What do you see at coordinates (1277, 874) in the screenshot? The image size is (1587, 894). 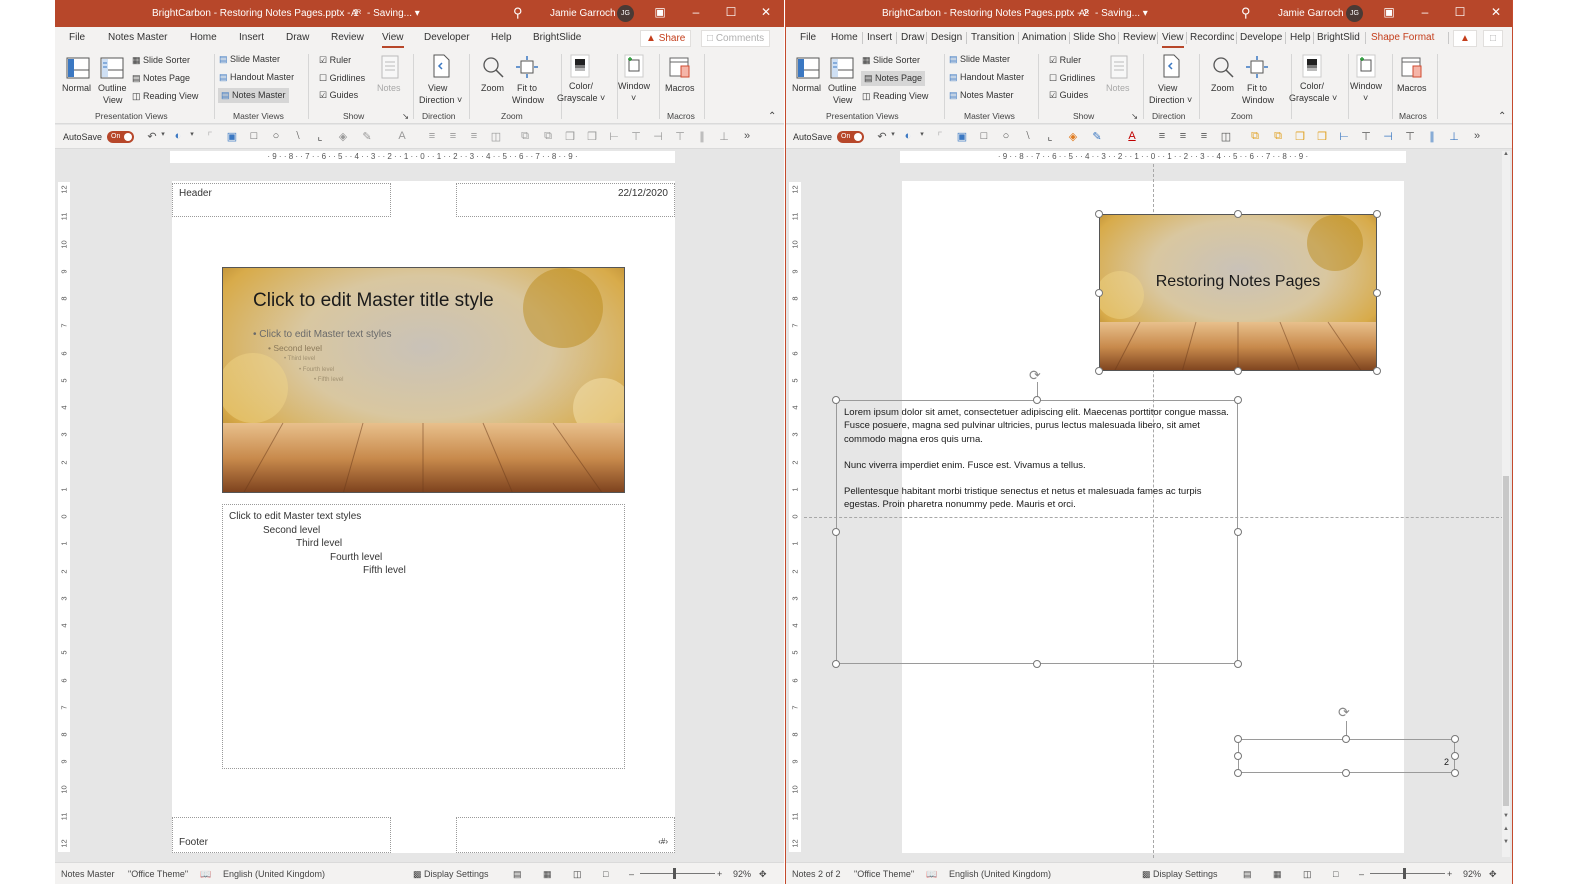 I see `slide-sorter-status-icon: ▦` at bounding box center [1277, 874].